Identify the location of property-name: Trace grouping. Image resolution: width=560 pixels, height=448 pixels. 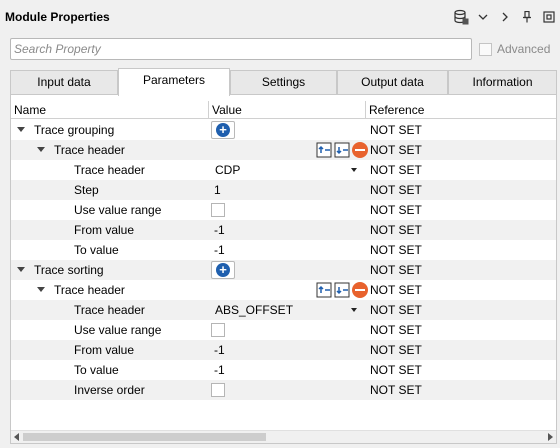
(74, 130).